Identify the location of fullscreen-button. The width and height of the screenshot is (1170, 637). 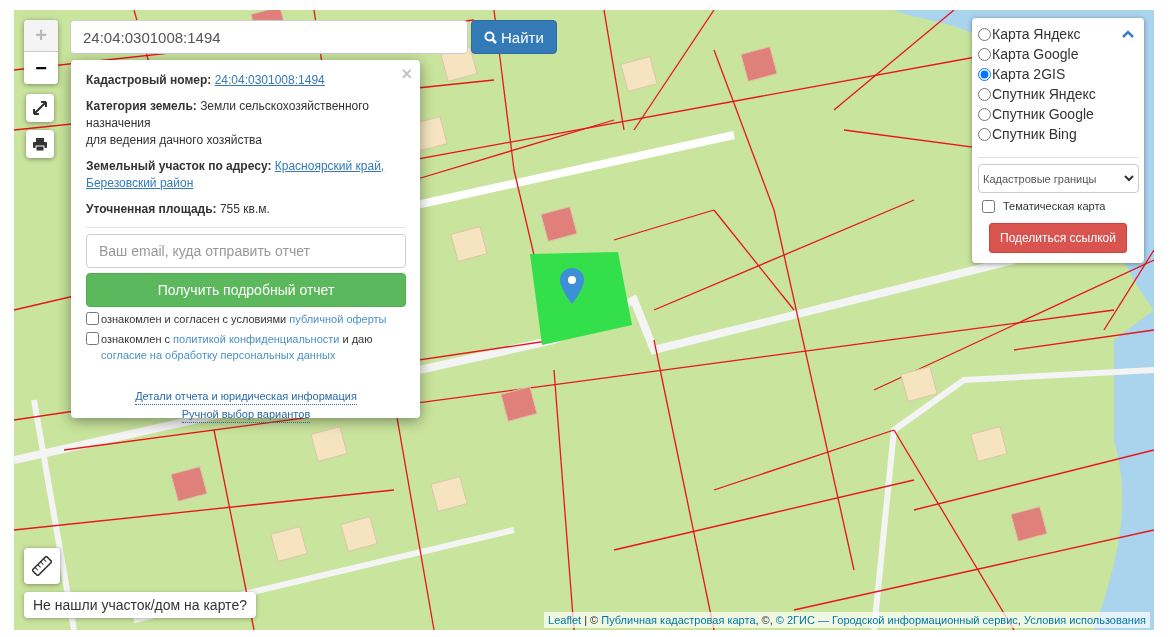
(40, 108).